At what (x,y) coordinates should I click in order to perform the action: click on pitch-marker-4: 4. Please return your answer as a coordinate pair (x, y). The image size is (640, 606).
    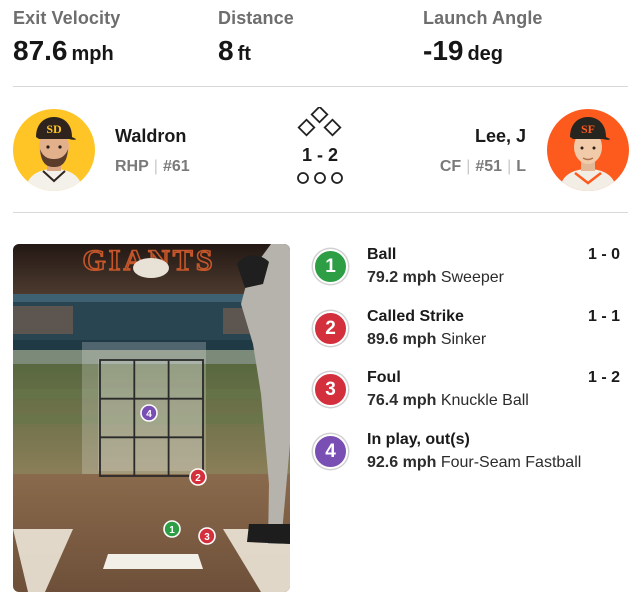
    Looking at the image, I should click on (149, 413).